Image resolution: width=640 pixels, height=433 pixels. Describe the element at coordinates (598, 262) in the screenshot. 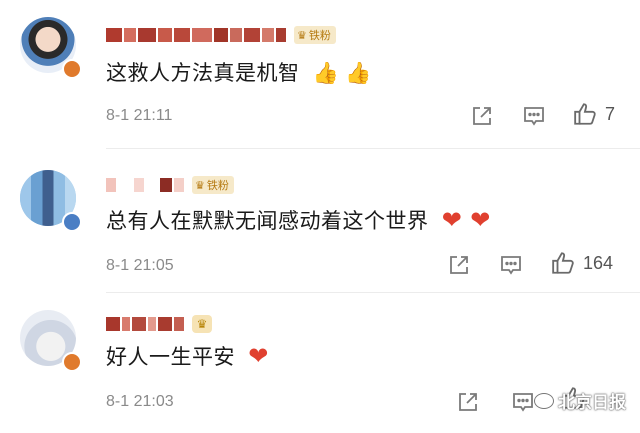

I see `like-count: 164` at that location.